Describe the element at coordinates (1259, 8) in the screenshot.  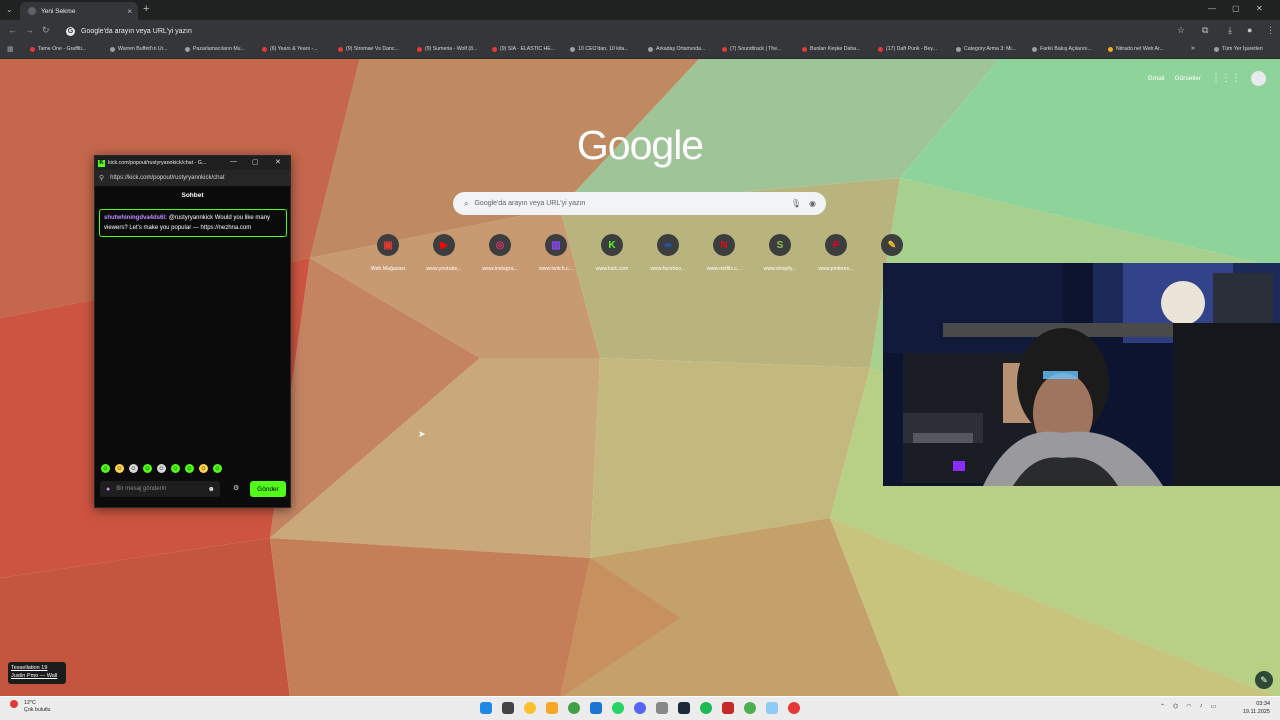
I see `close-window-icon: ✕` at that location.